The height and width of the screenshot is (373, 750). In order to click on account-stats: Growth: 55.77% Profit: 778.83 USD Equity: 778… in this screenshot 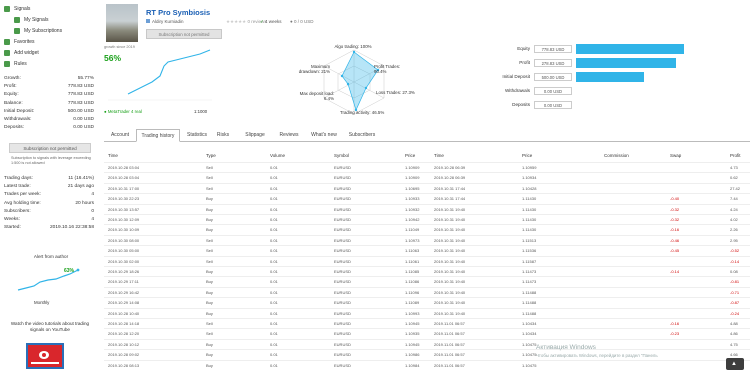, I will do `click(50, 104)`.